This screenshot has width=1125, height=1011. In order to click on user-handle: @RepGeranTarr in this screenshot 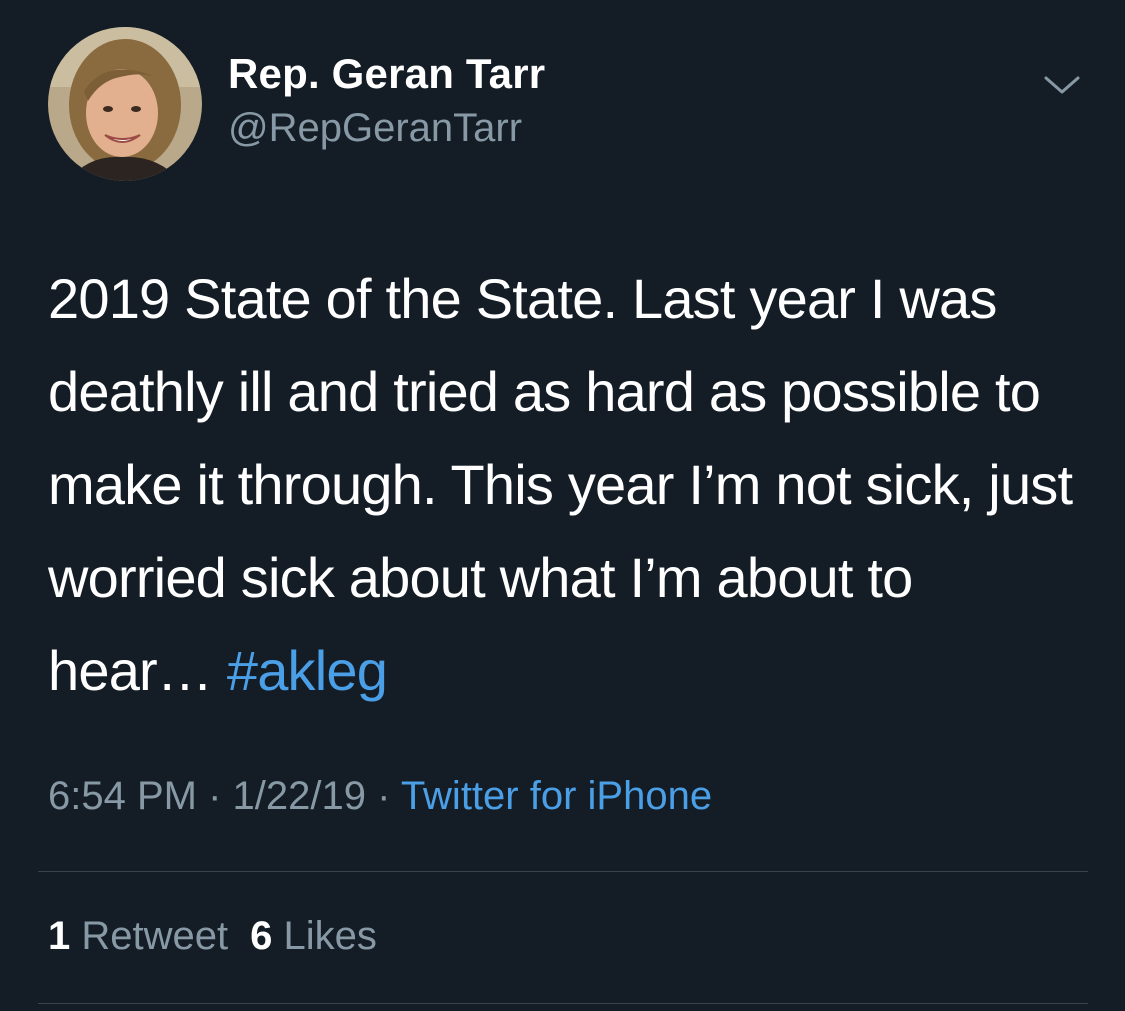, I will do `click(375, 128)`.